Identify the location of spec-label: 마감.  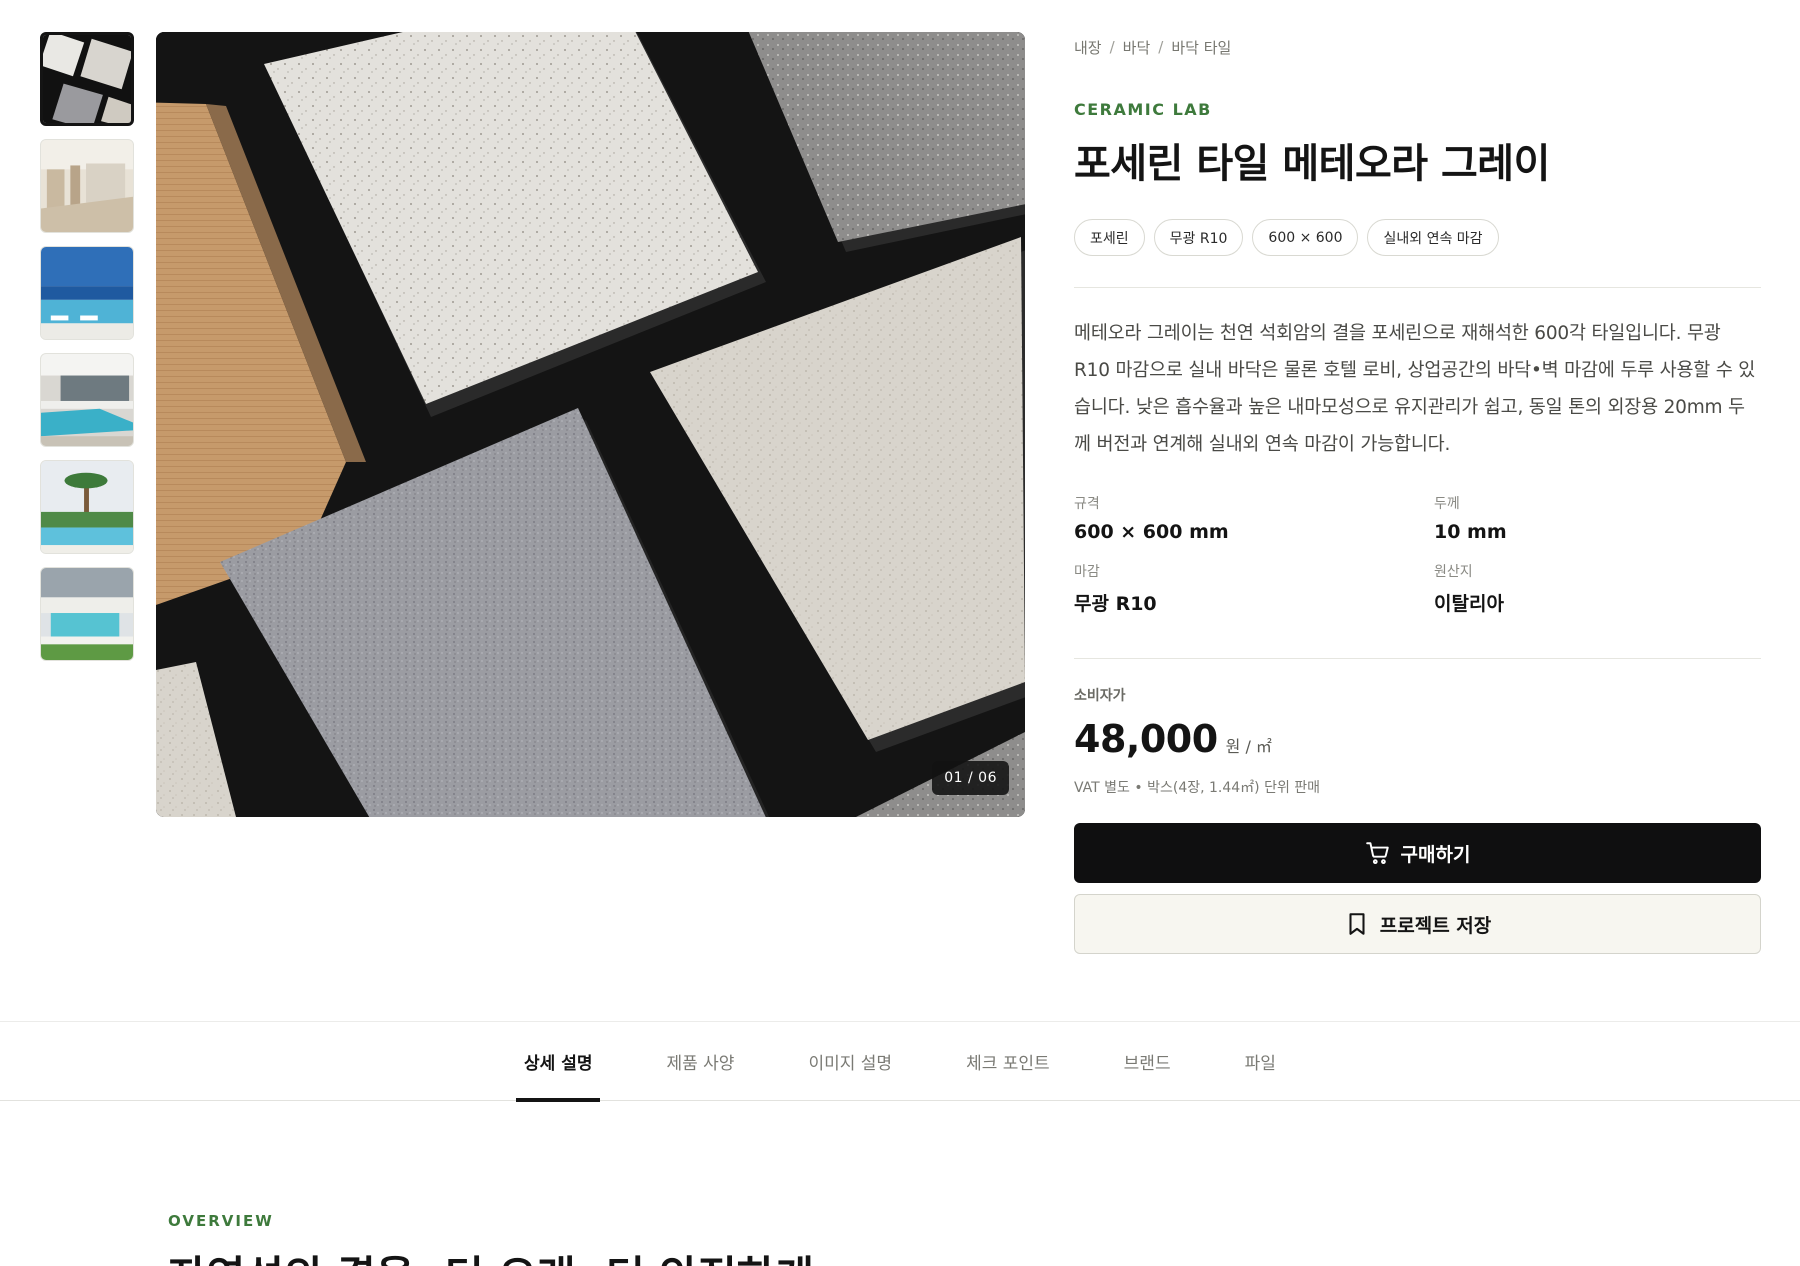
(1087, 572).